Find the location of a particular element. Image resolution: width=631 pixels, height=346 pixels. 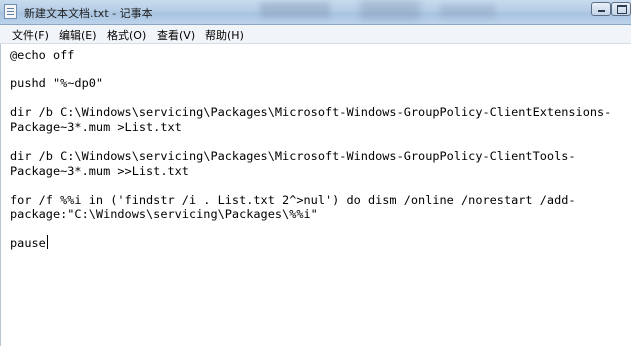

window-title: 新建文本文档.txt - 记事本 is located at coordinates (88, 13).